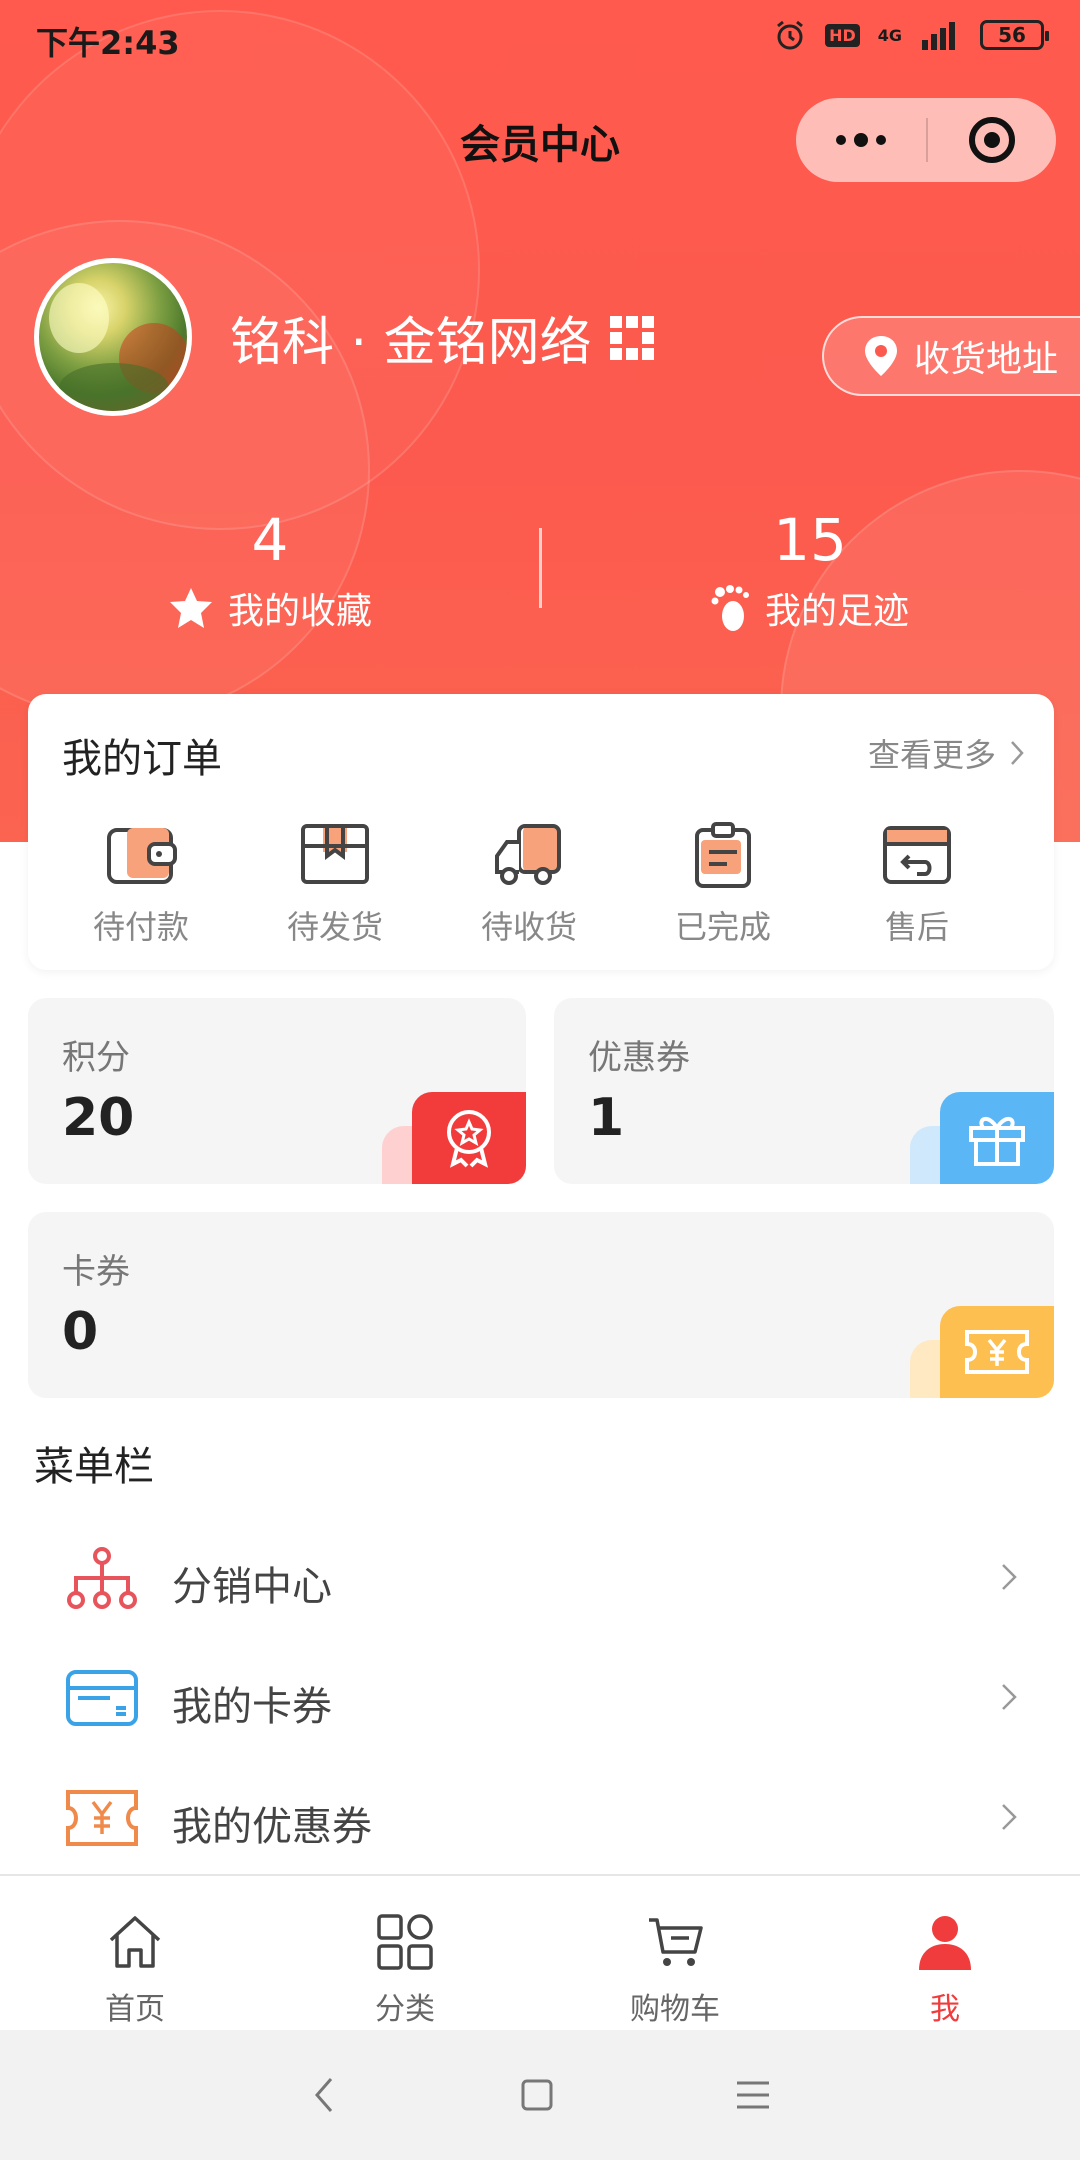 The image size is (1080, 2160). I want to click on back-icon, so click(324, 2095).